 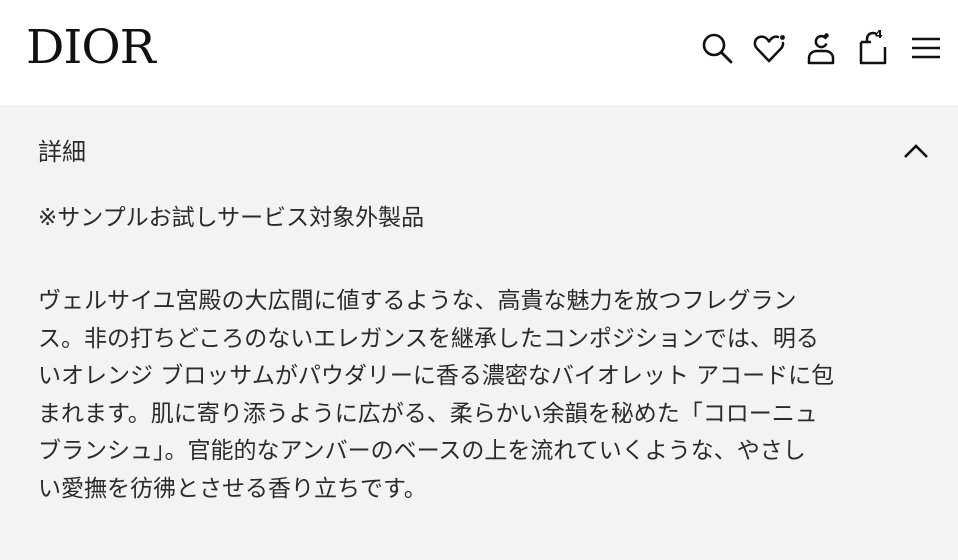 I want to click on details-title: 詳細, so click(x=62, y=152).